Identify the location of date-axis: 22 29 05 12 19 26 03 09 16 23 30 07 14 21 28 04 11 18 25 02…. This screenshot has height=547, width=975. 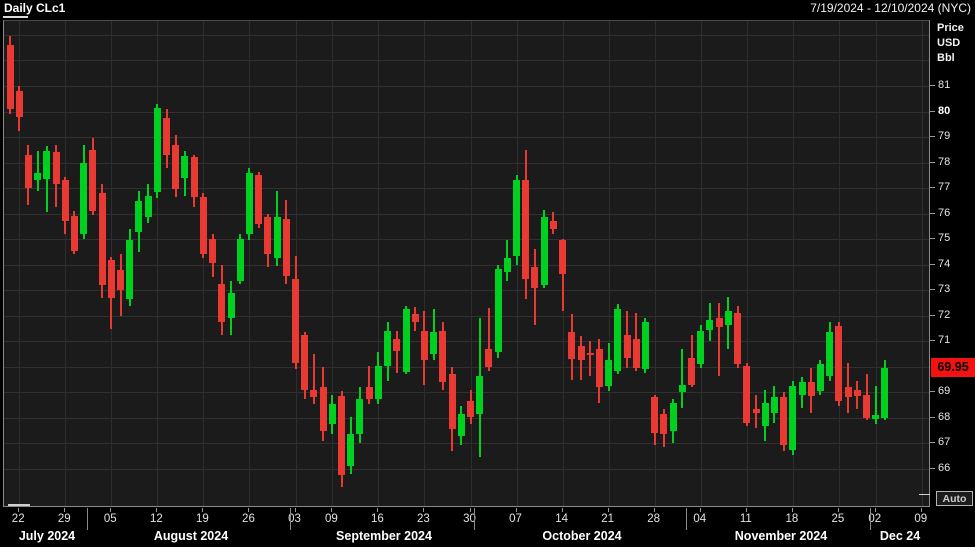
(487, 527).